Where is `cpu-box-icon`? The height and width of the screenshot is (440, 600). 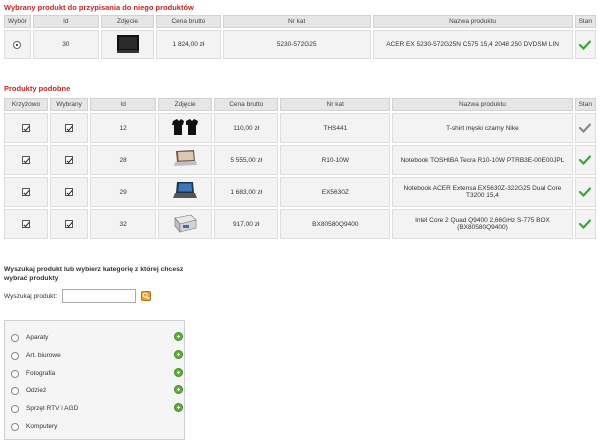
cpu-box-icon is located at coordinates (185, 224).